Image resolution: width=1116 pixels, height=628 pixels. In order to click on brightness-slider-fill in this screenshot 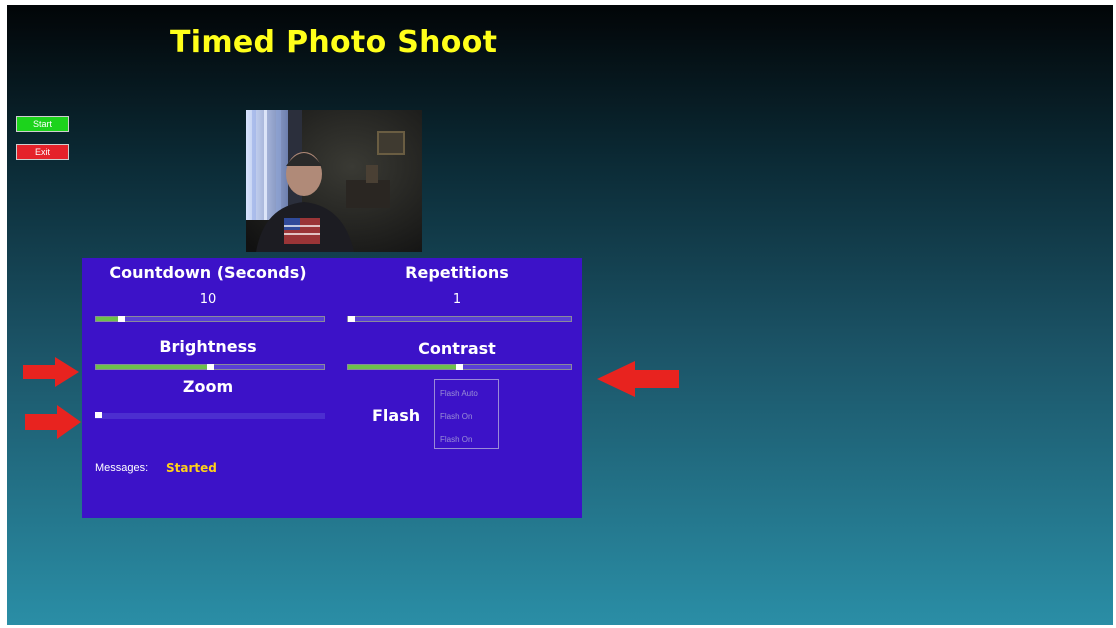, I will do `click(151, 367)`.